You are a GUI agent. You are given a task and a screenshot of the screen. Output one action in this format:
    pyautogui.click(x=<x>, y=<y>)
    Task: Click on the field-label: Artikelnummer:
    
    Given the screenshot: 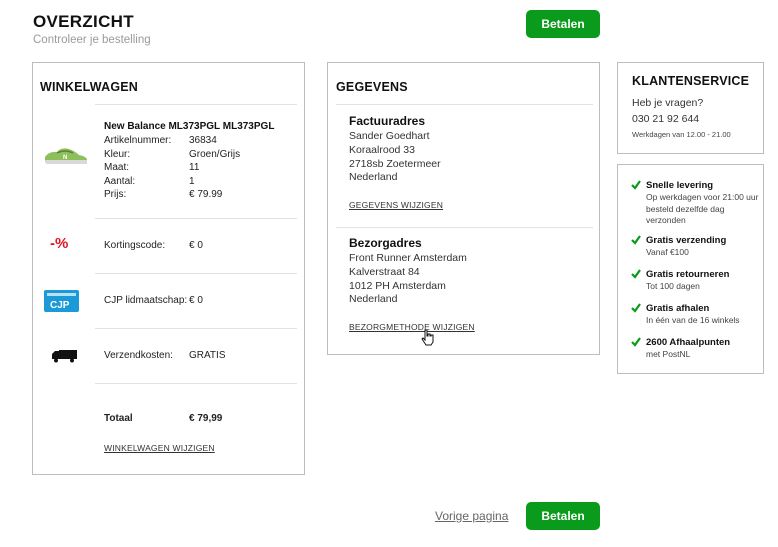 What is the action you would take?
    pyautogui.click(x=138, y=140)
    